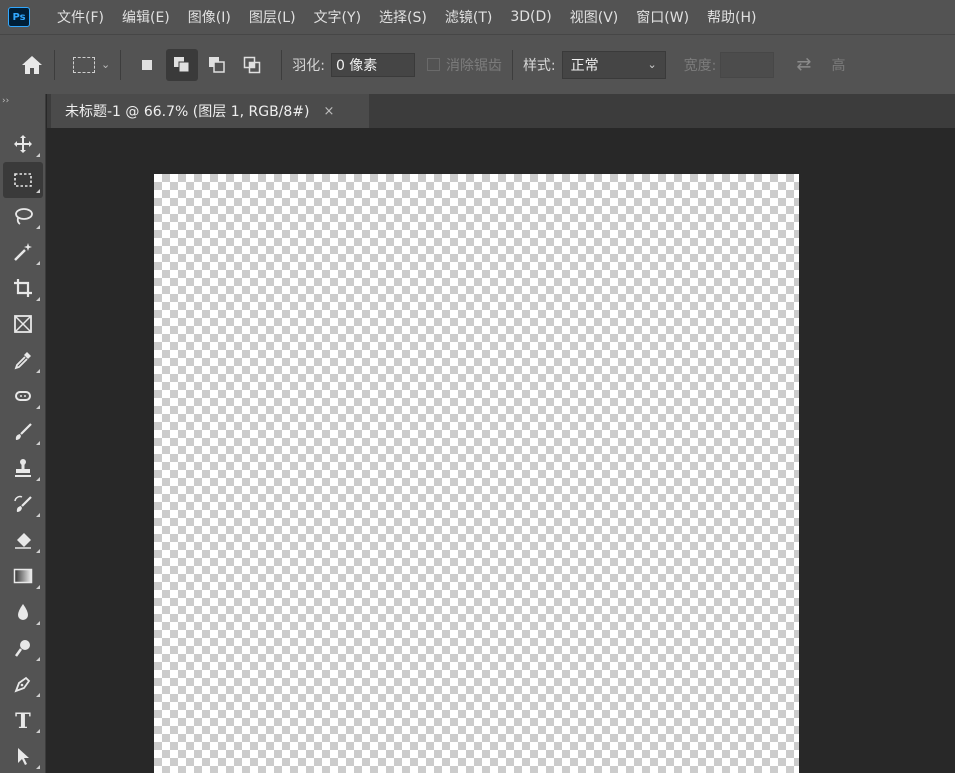 Image resolution: width=955 pixels, height=773 pixels. I want to click on subtract-selection-icon, so click(217, 64).